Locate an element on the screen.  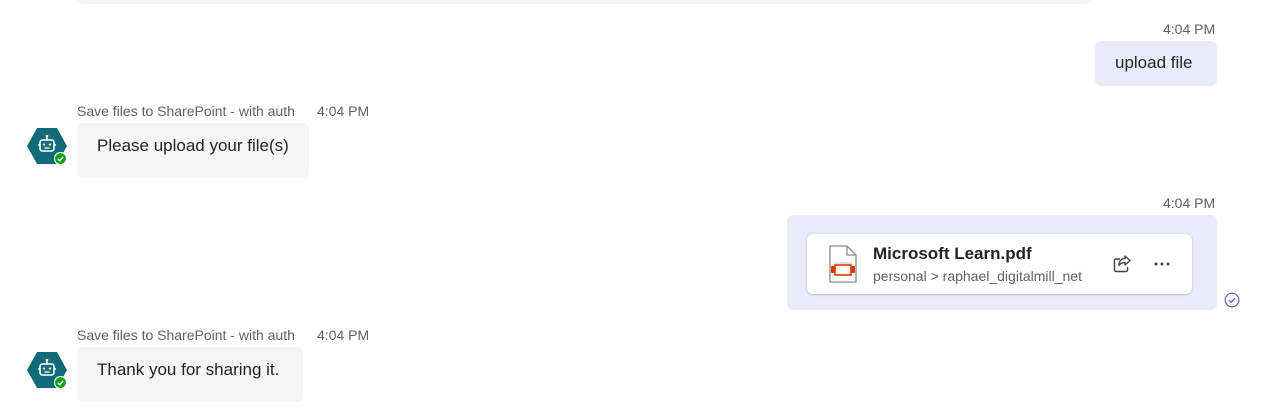
incoming-message-bubble: Please upload your file(s) is located at coordinates (193, 150).